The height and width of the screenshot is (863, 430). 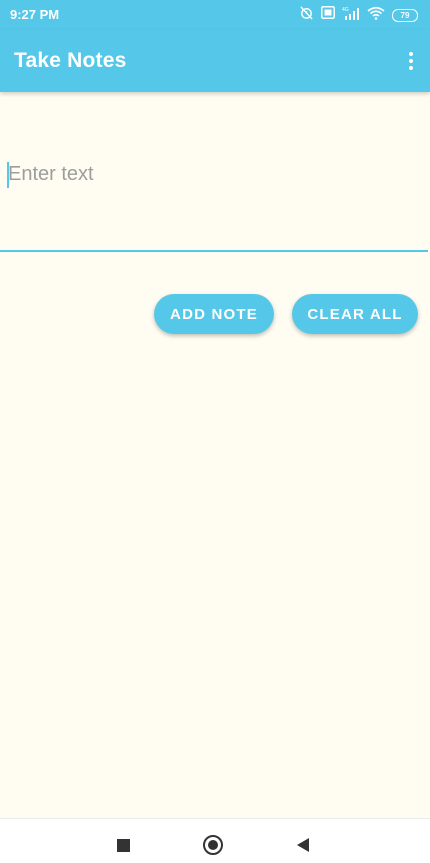 I want to click on status-bar: 9:27 PM 4G 79, so click(x=215, y=15).